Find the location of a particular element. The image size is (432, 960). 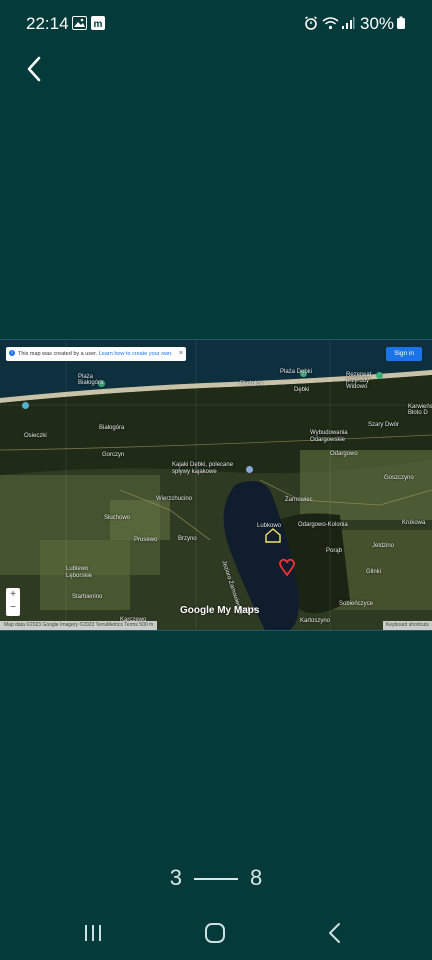

map-label: Porąb is located at coordinates (334, 551).